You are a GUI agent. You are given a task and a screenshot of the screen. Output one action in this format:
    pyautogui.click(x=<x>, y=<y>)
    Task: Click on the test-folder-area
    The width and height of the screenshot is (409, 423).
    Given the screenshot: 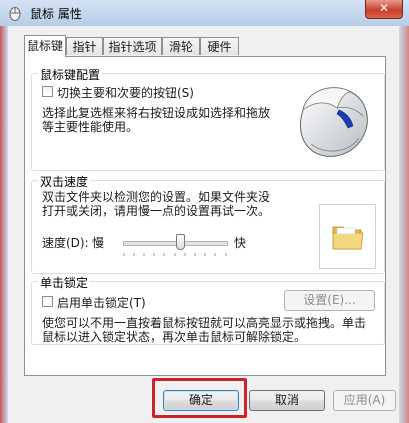 What is the action you would take?
    pyautogui.click(x=347, y=236)
    